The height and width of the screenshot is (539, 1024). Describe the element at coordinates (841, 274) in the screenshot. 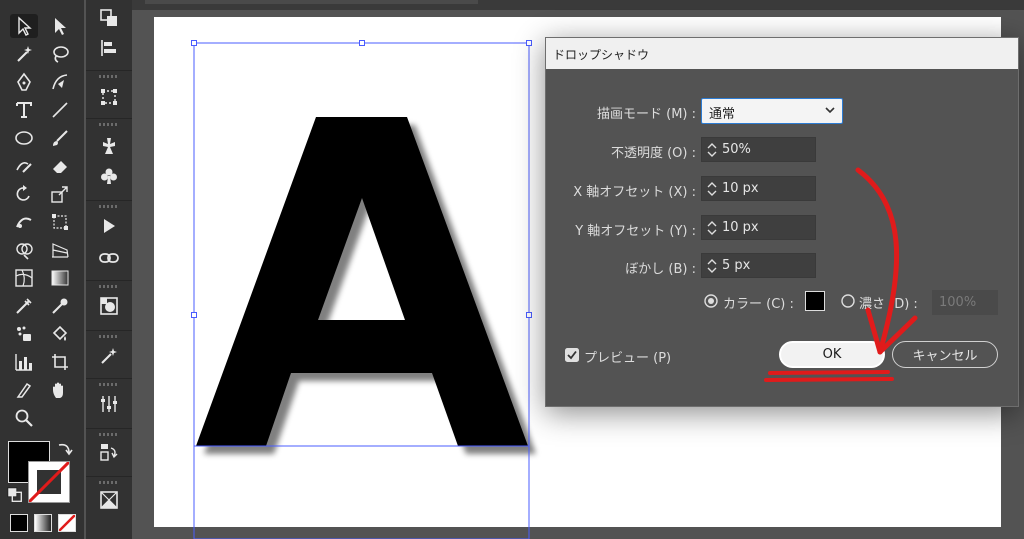

I see `red-arrow-annotation` at that location.